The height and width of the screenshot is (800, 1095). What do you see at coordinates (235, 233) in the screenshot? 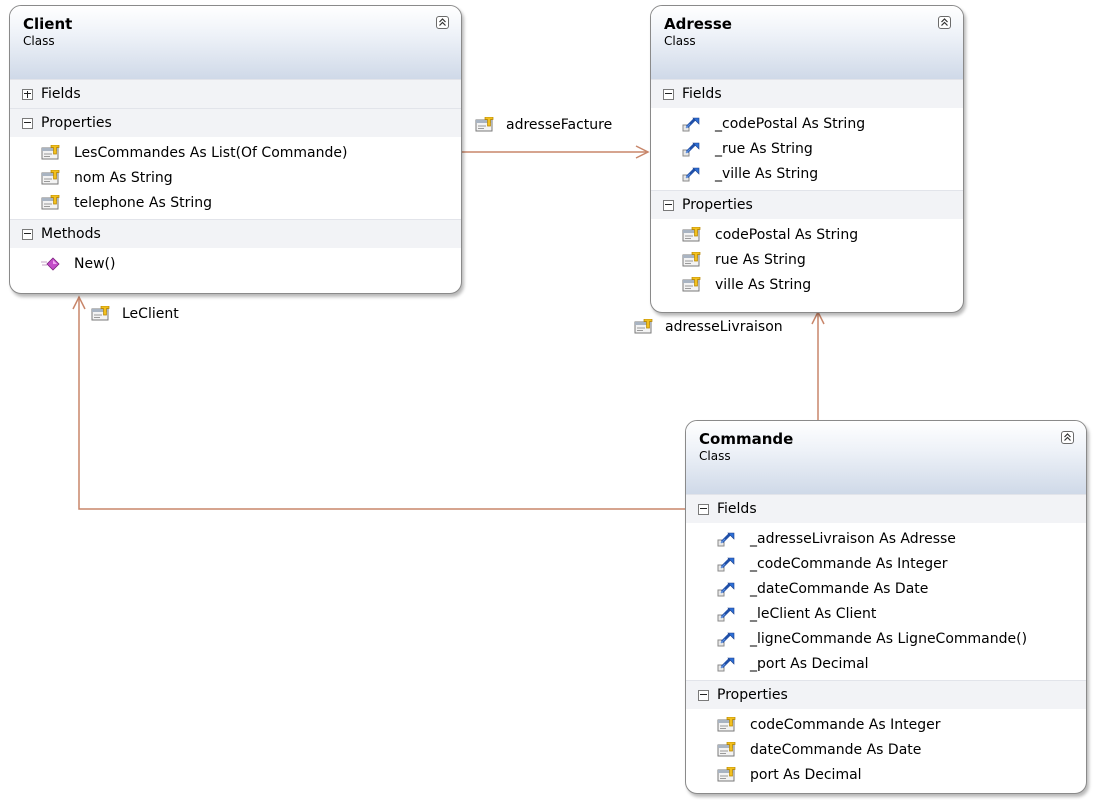
I see `section-header-methods: Methods` at bounding box center [235, 233].